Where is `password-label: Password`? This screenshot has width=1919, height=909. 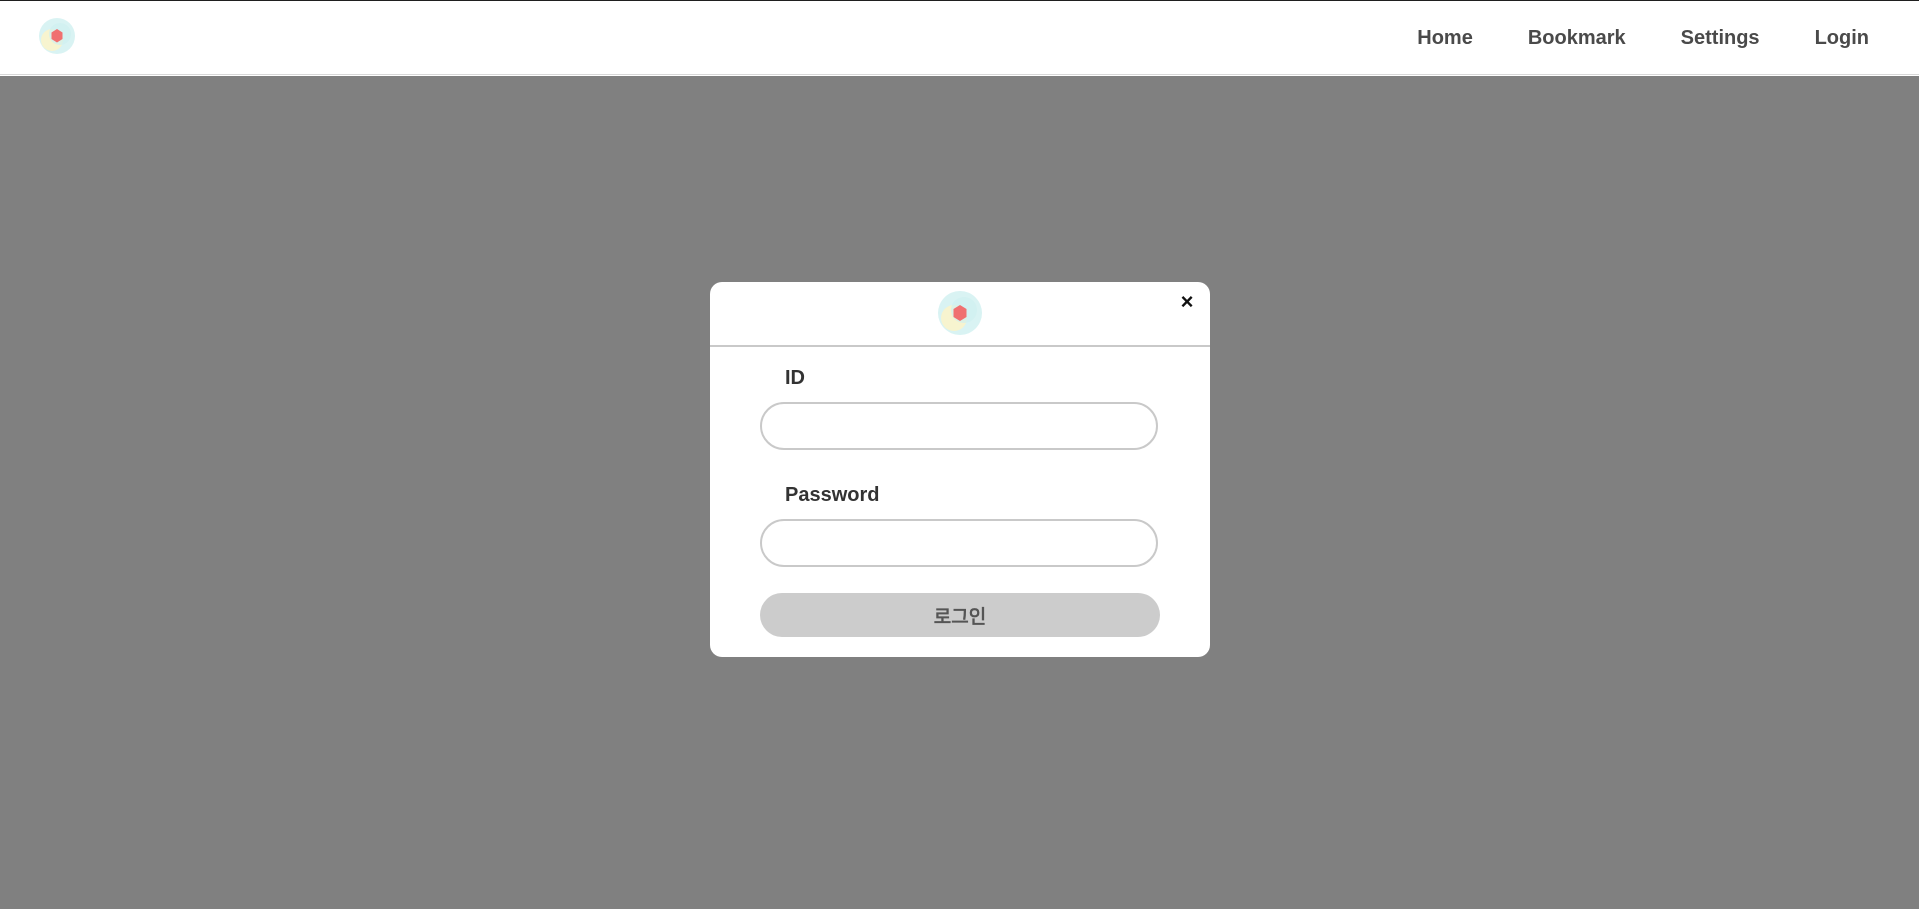 password-label: Password is located at coordinates (832, 495).